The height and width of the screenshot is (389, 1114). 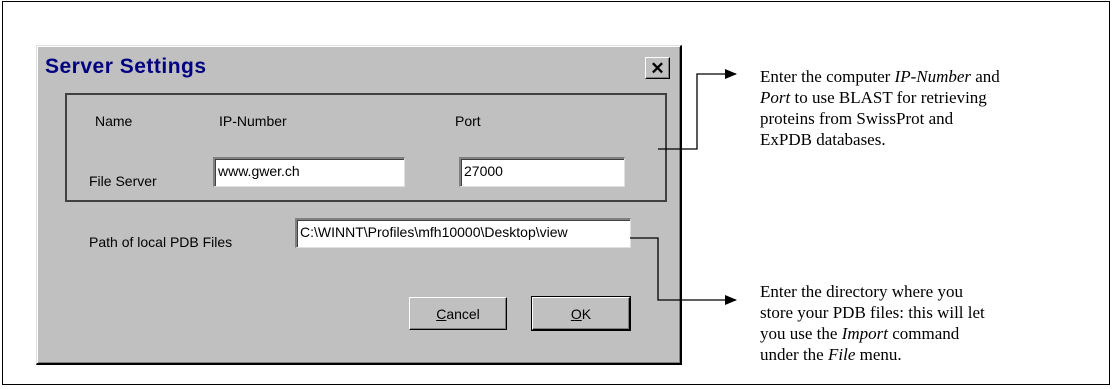 What do you see at coordinates (872, 312) in the screenshot?
I see `note-bottom-l2: store your PDB files: this will let` at bounding box center [872, 312].